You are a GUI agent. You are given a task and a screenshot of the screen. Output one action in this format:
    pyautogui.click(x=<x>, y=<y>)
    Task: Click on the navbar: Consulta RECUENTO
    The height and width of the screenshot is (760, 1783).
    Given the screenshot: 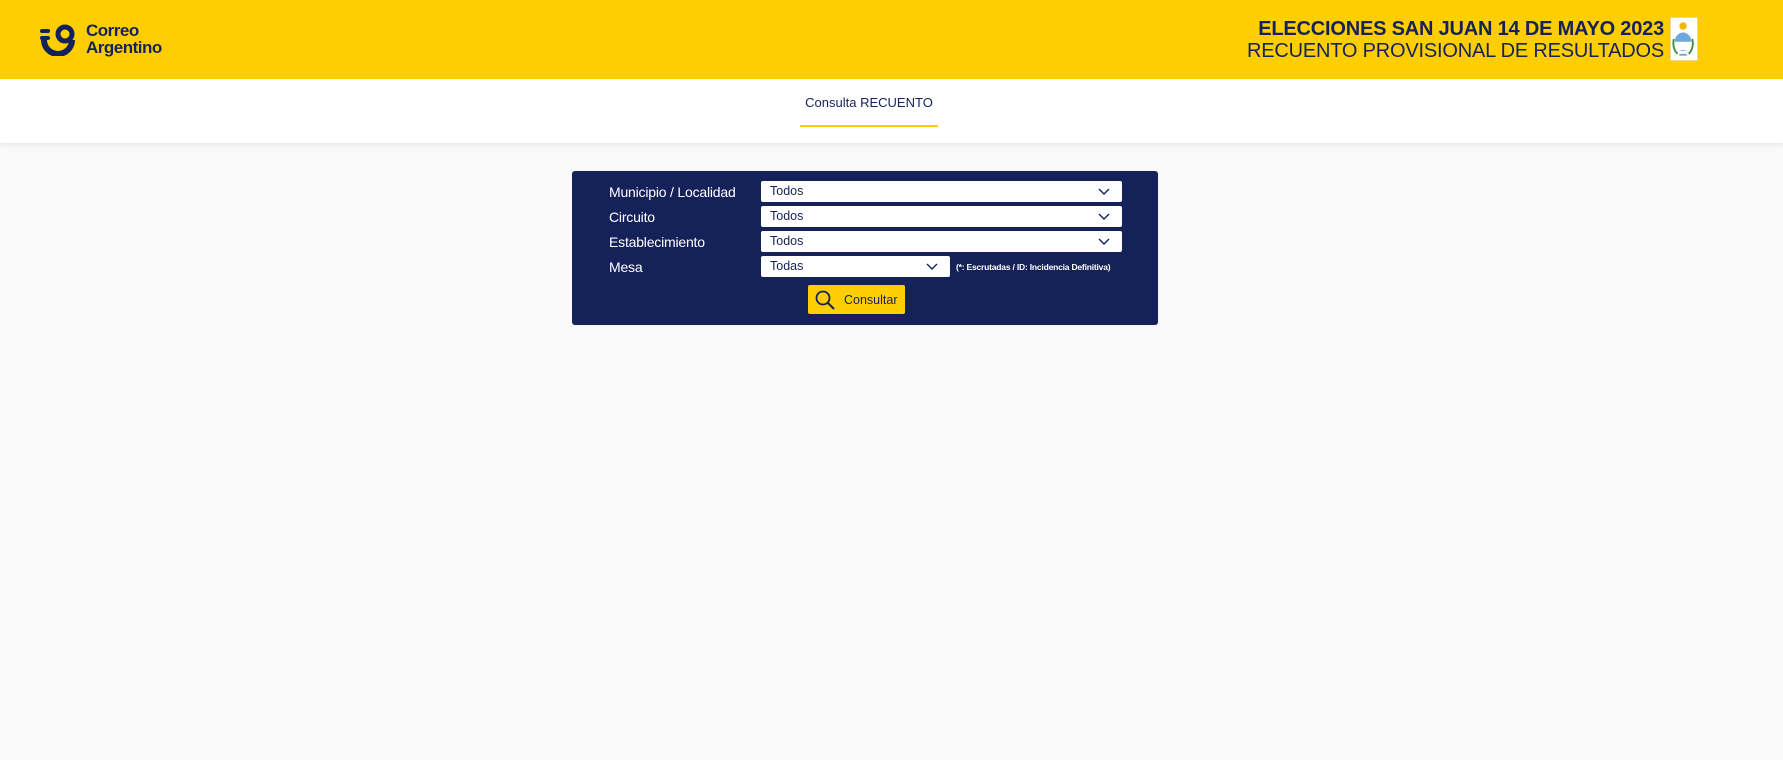 What is the action you would take?
    pyautogui.click(x=891, y=111)
    